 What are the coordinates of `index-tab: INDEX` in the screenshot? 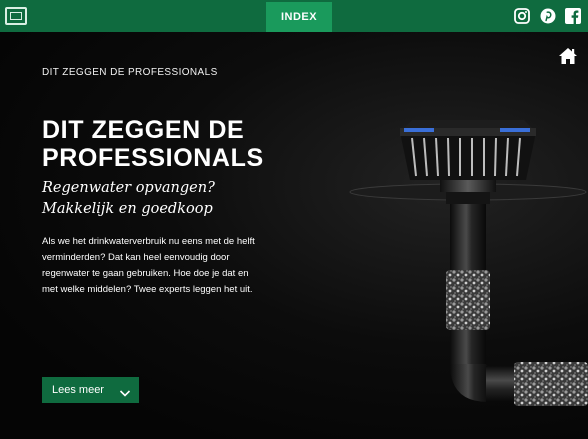 It's located at (299, 17).